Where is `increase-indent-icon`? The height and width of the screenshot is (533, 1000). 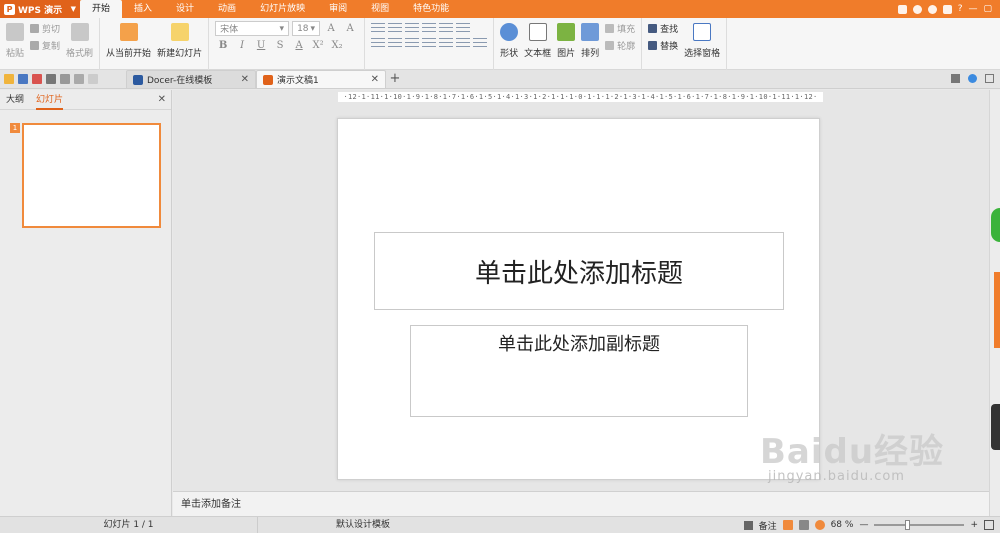
increase-indent-icon is located at coordinates (429, 27).